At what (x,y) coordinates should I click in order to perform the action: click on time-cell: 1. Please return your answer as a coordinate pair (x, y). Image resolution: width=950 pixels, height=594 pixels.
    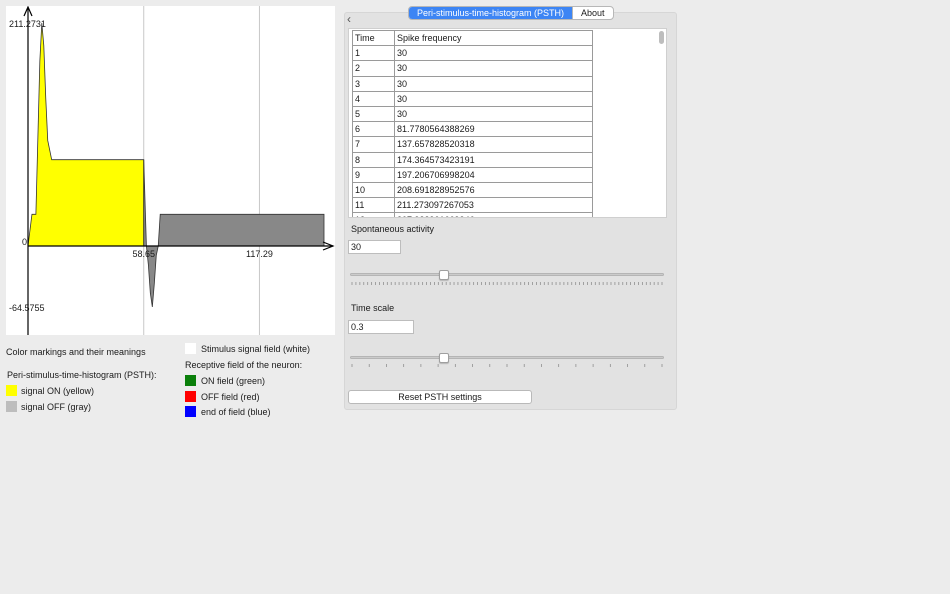
    Looking at the image, I should click on (373, 53).